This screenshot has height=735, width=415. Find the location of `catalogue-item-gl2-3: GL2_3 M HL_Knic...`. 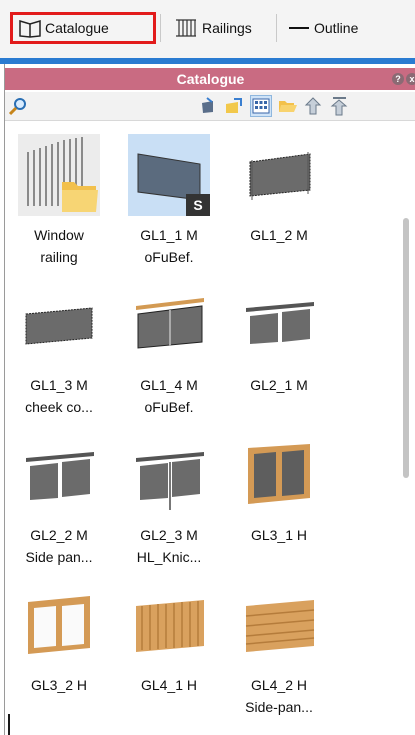

catalogue-item-gl2-3: GL2_3 M HL_Knic... is located at coordinates (169, 501).